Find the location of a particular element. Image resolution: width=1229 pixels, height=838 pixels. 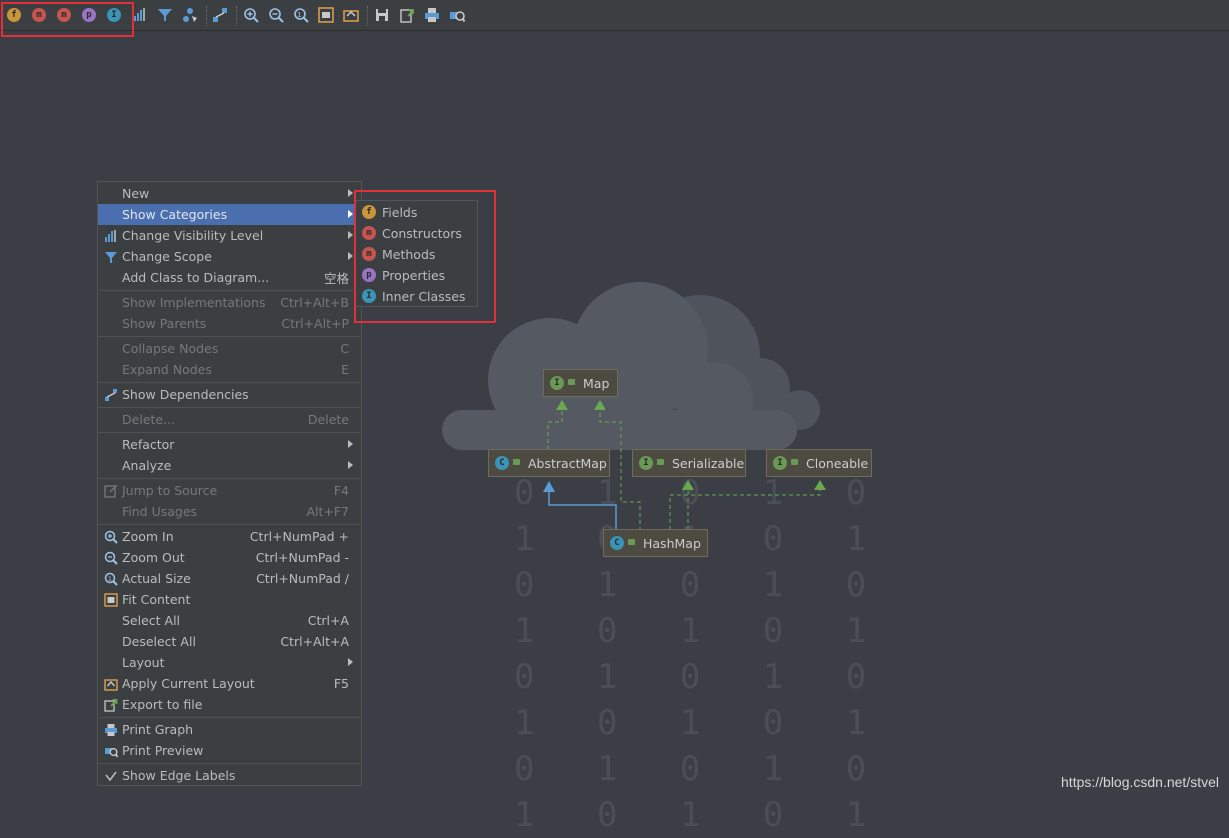

menu-item-show-parents: Show Parents Ctrl+Alt+P is located at coordinates (229, 323).